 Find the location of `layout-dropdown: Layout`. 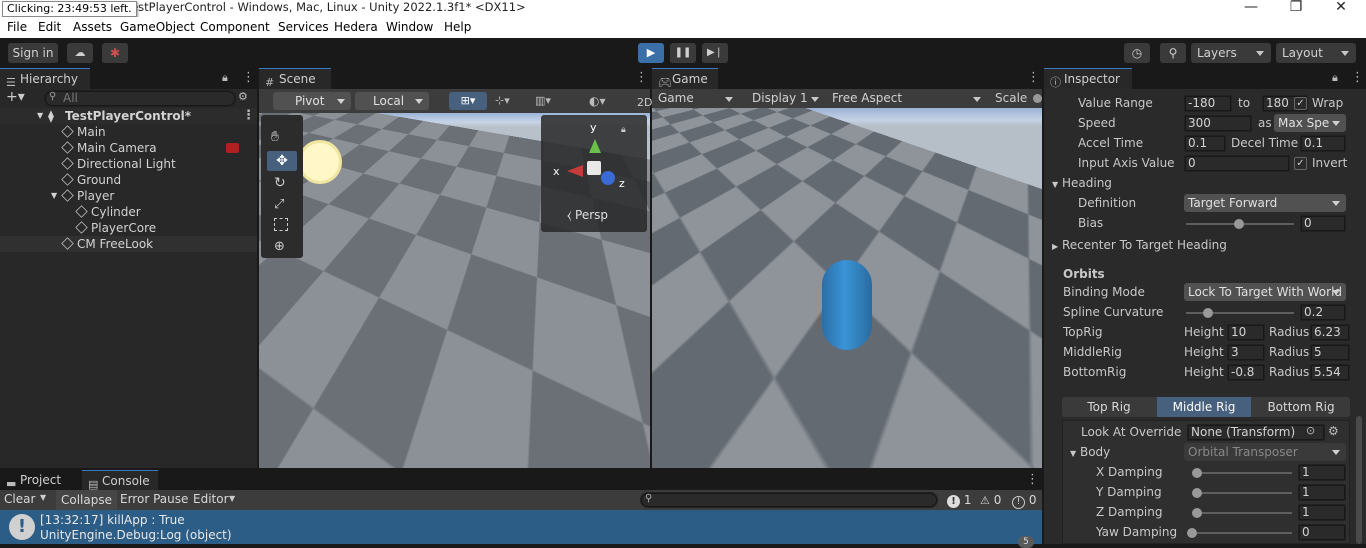

layout-dropdown: Layout is located at coordinates (1316, 53).